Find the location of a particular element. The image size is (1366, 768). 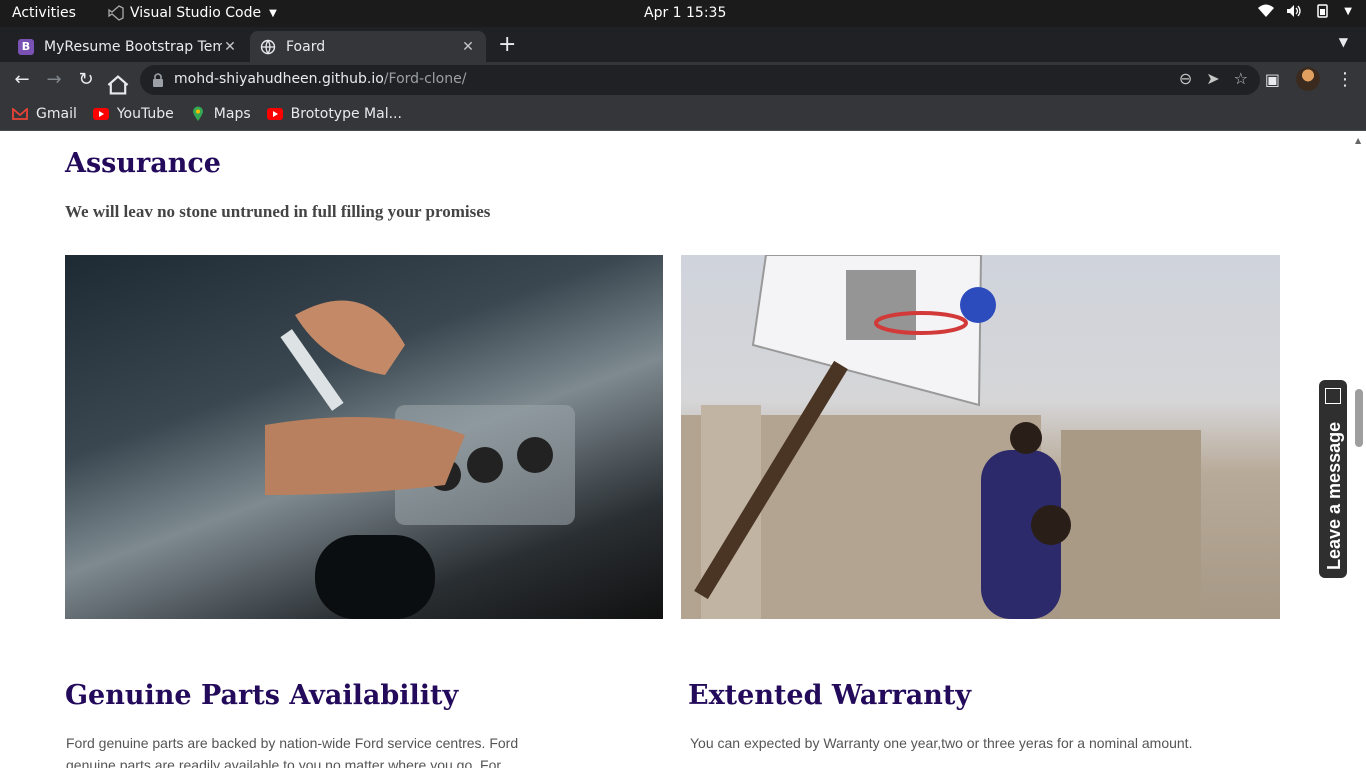

reload-button: ↻ is located at coordinates (86, 80).